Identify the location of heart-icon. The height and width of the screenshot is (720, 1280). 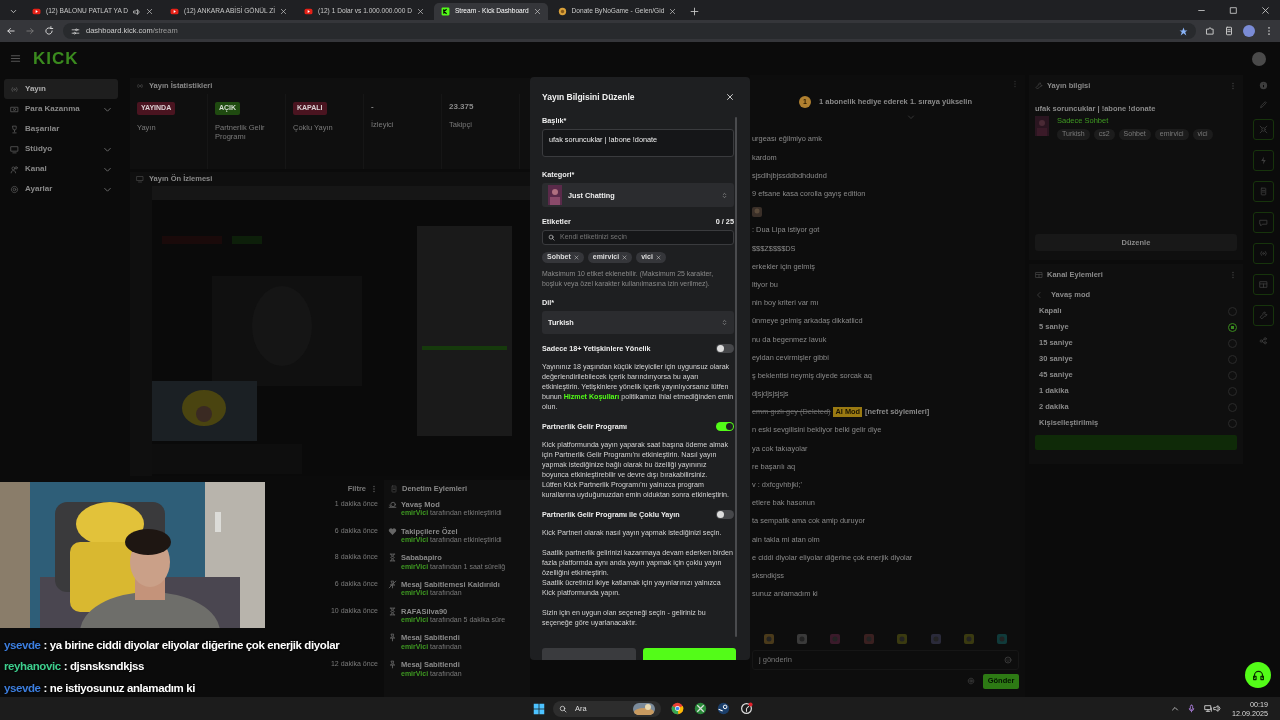
(392, 531).